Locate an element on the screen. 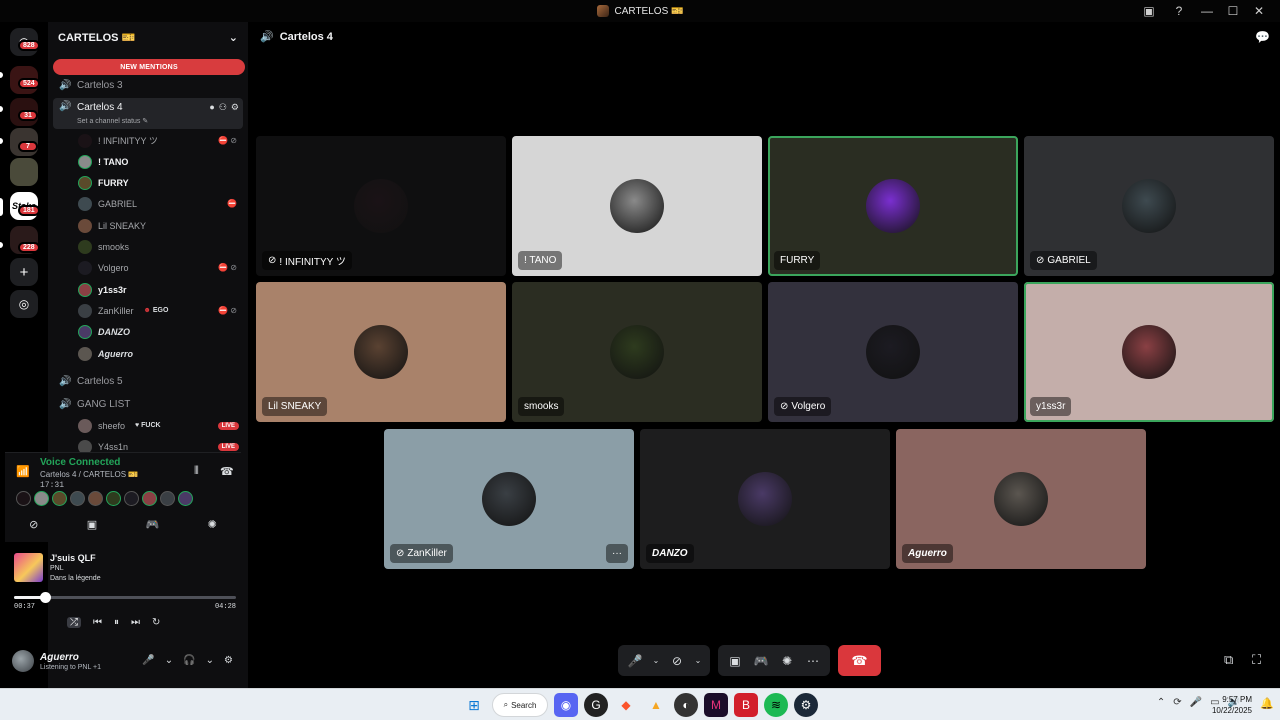 The height and width of the screenshot is (720, 1280). signal-icon: 📶 is located at coordinates (23, 471).